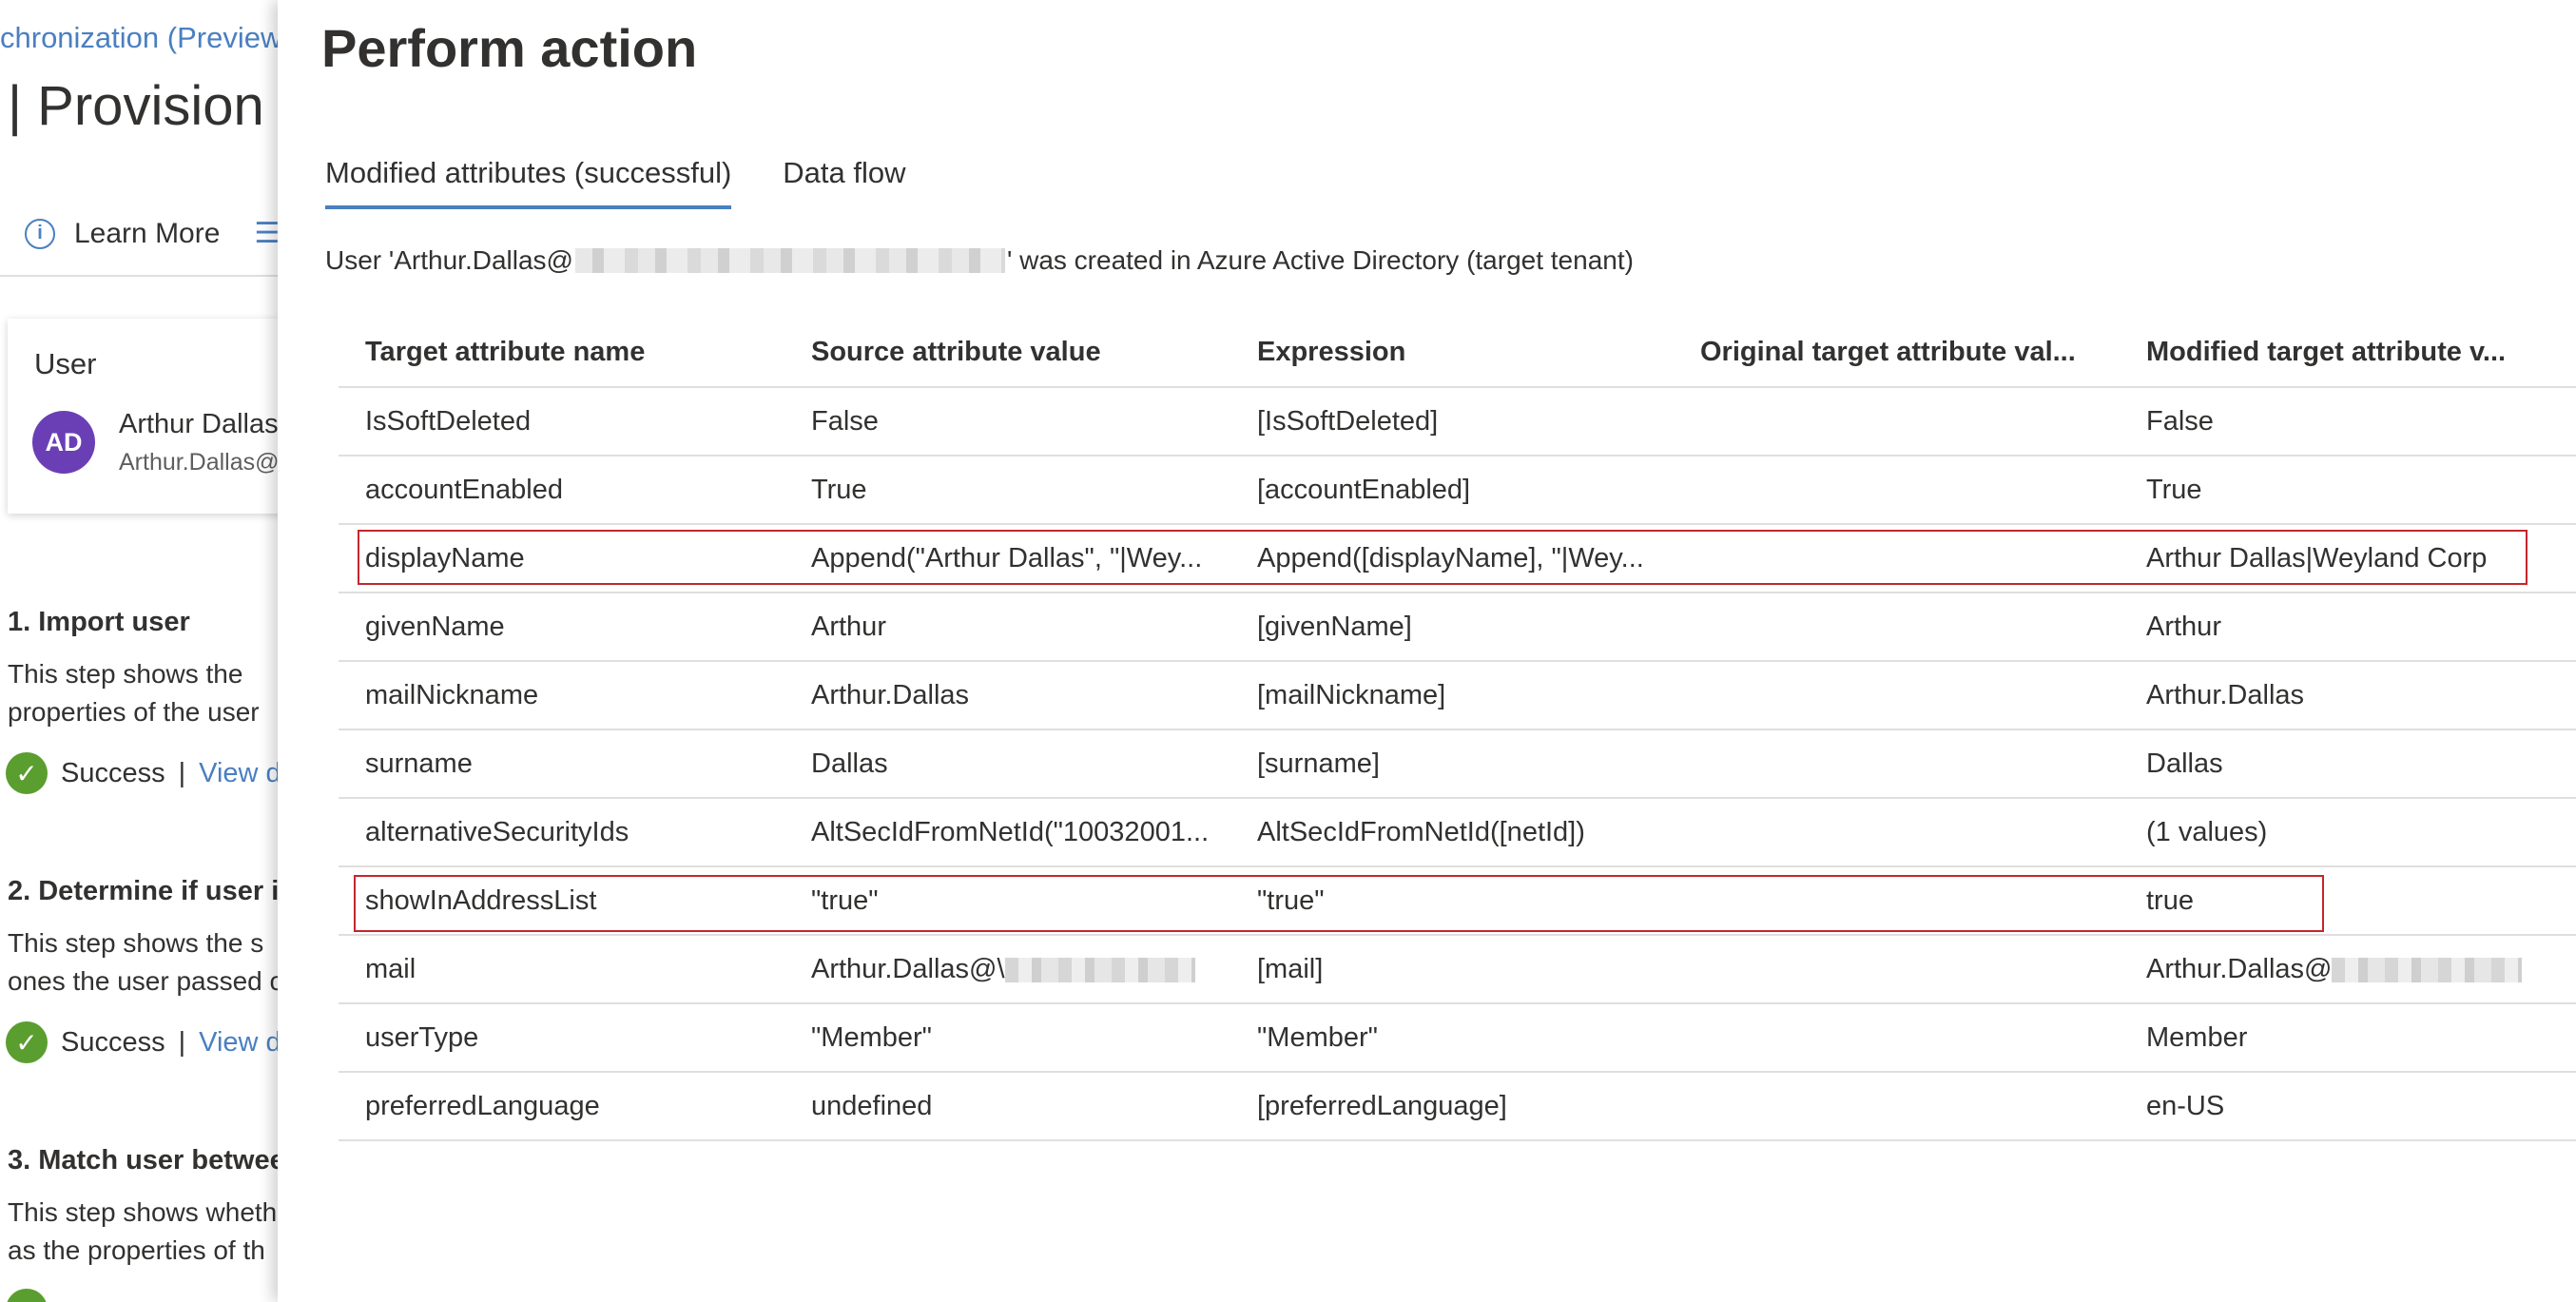 This screenshot has width=2576, height=1302. I want to click on cell-attribute-name: accountEnabled, so click(561, 491).